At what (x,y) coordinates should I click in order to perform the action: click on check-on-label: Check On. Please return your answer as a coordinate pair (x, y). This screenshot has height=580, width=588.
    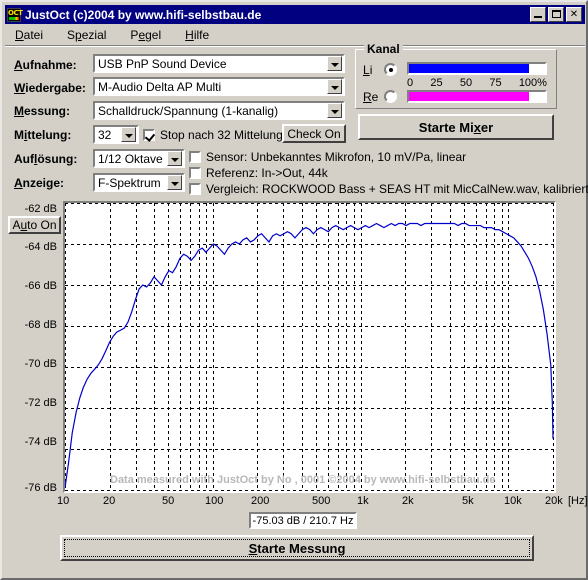
    Looking at the image, I should click on (314, 133).